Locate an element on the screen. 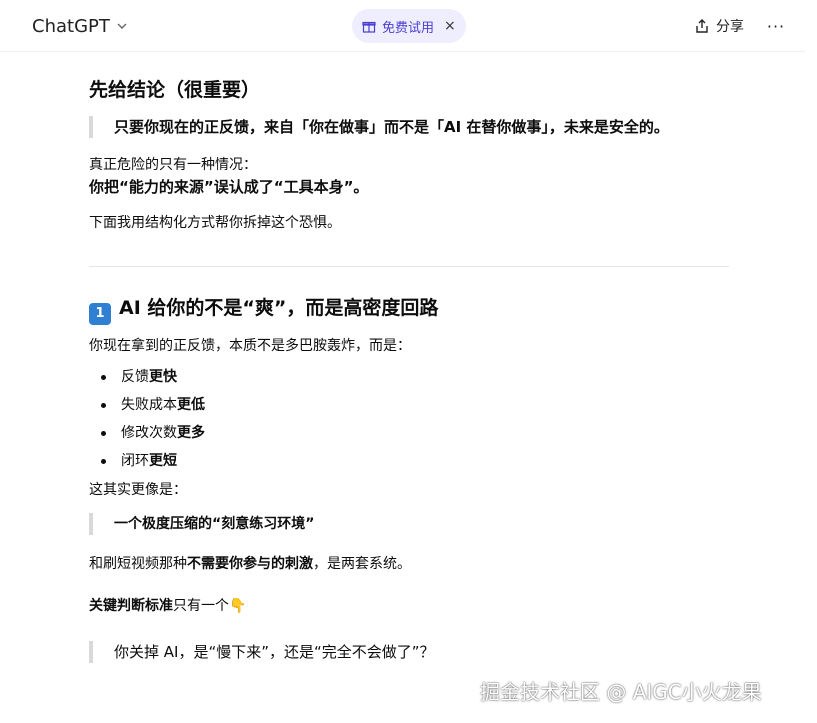 The image size is (817, 723). blockquote-conclusion: 只要你现在的正反馈，来自「你在做事」而不是「AI 在替你做事」，未来是安全的。 is located at coordinates (409, 127).